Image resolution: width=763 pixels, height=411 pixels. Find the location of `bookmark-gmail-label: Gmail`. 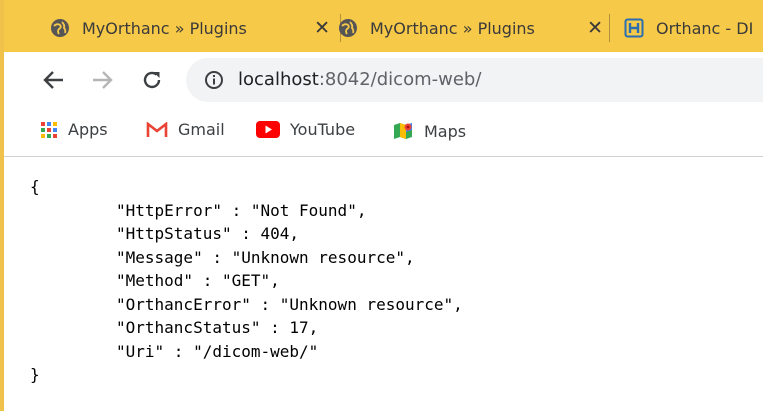

bookmark-gmail-label: Gmail is located at coordinates (201, 129).